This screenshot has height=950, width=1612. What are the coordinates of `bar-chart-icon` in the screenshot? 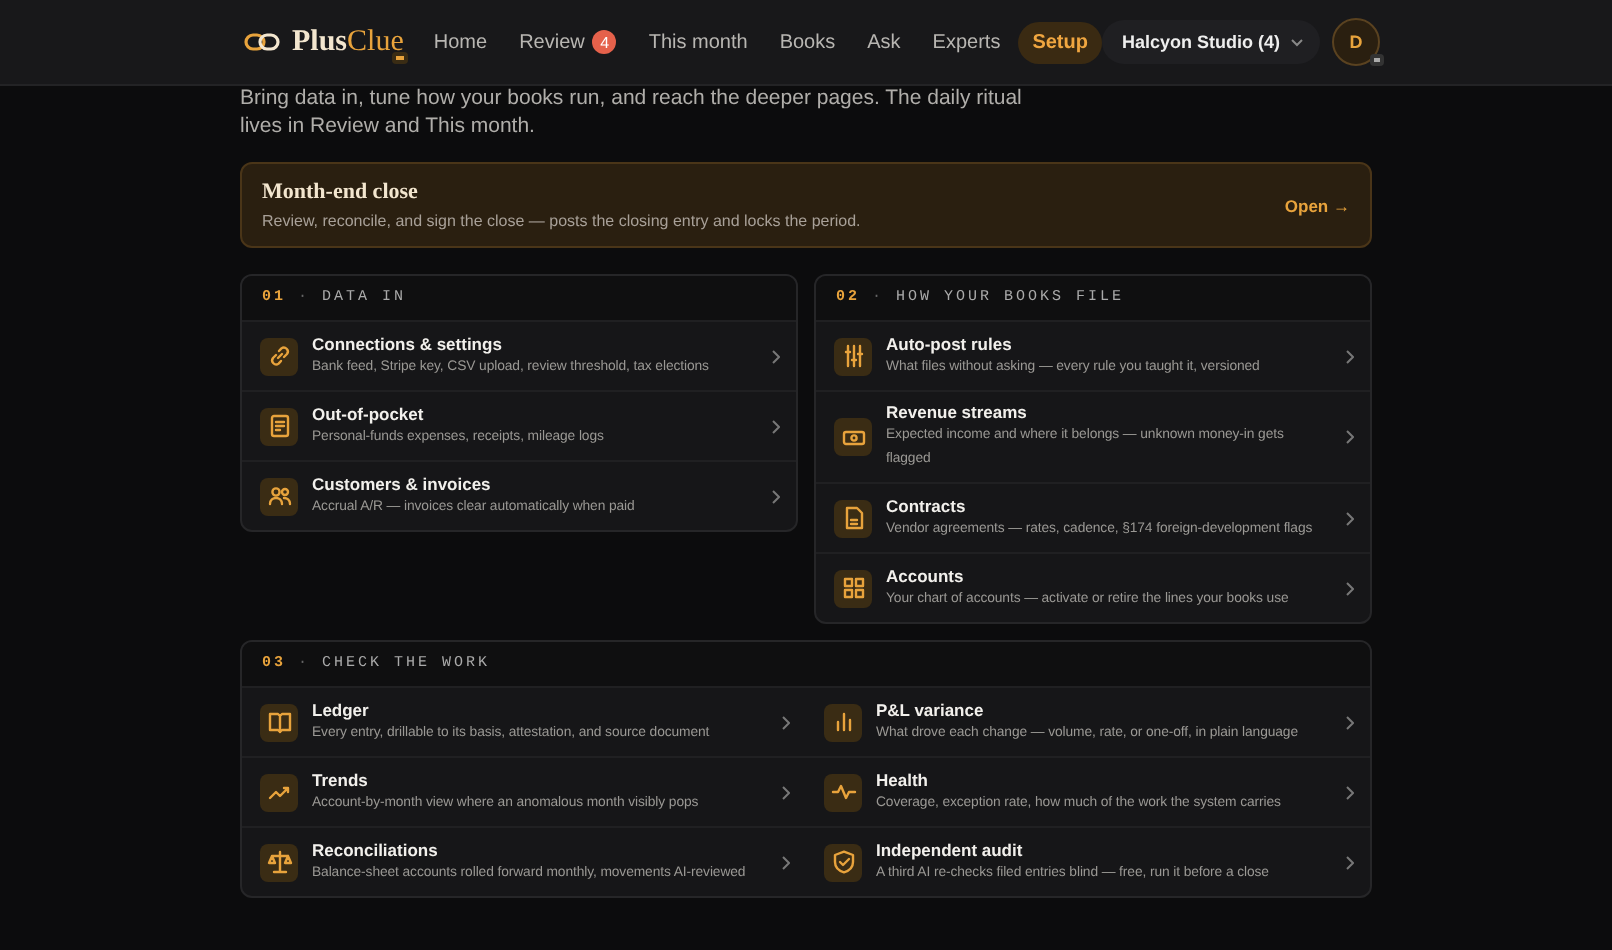 It's located at (843, 722).